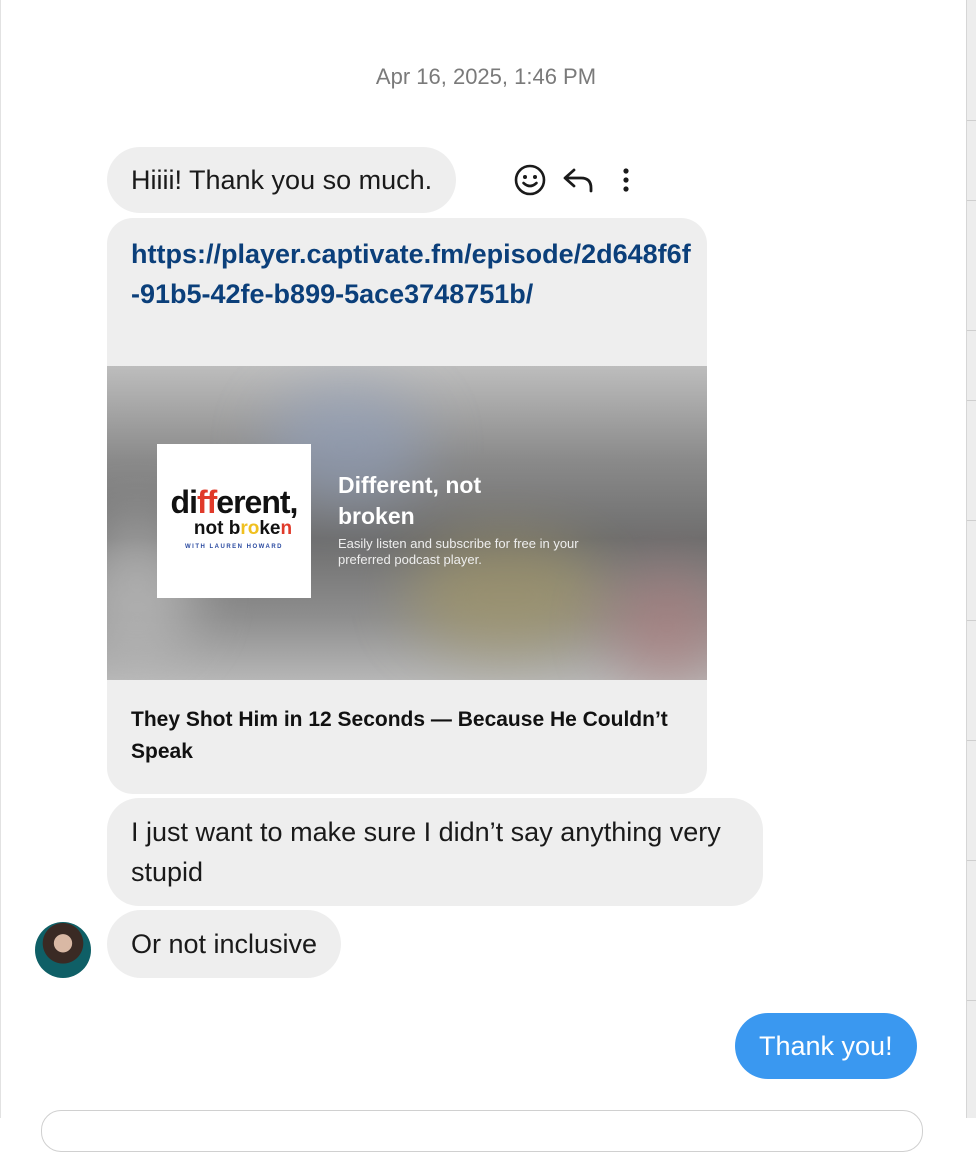 This screenshot has width=976, height=1152. I want to click on message-text: Or not inclusive, so click(224, 944).